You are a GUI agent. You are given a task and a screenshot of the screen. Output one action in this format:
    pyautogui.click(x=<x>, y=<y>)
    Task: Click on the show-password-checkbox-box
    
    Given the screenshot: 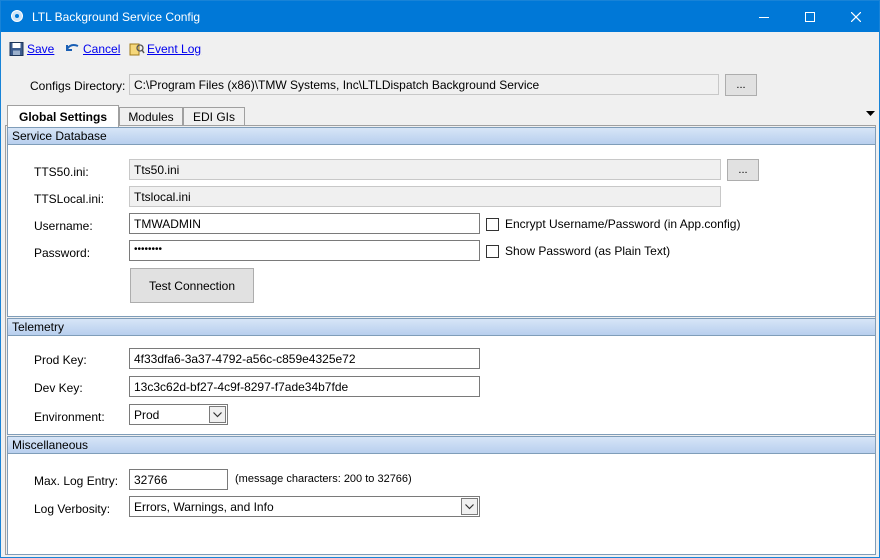 What is the action you would take?
    pyautogui.click(x=492, y=251)
    